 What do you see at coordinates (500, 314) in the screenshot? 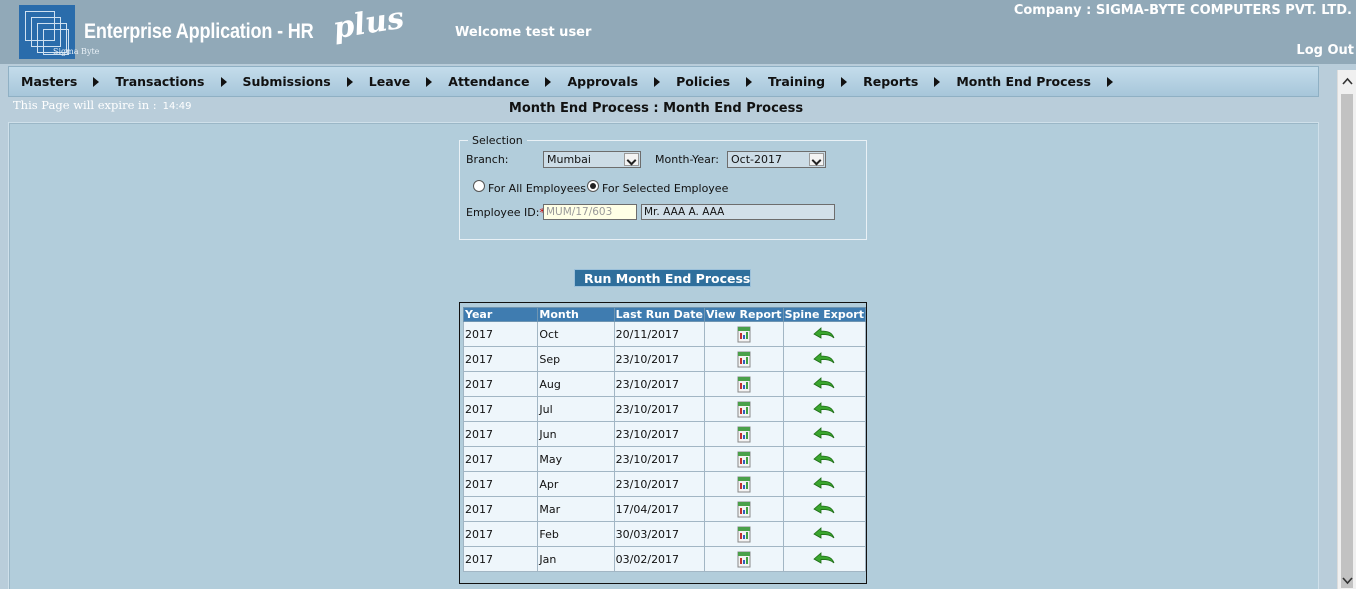
I see `col-year: Year` at bounding box center [500, 314].